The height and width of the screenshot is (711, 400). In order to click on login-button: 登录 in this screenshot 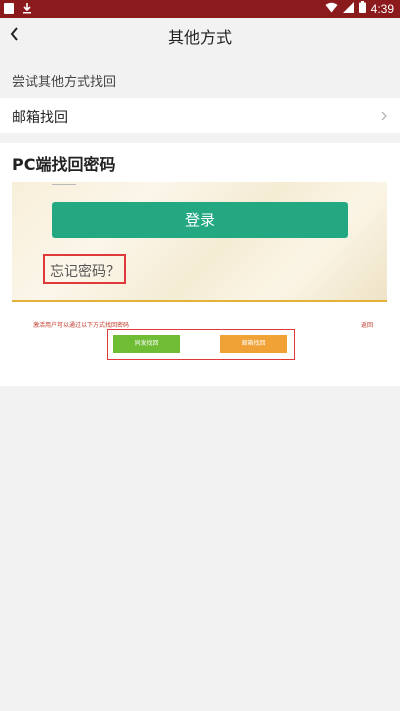, I will do `click(200, 220)`.